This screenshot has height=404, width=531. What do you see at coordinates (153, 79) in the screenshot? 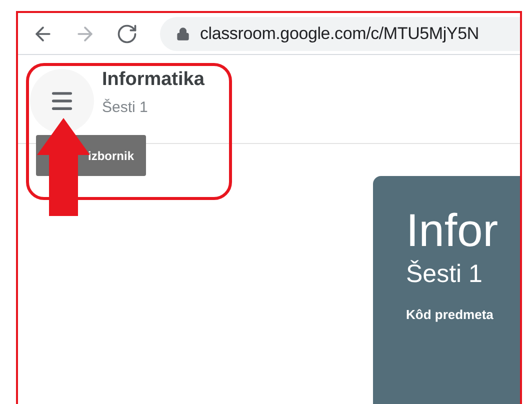
I see `class-name: Informatika` at bounding box center [153, 79].